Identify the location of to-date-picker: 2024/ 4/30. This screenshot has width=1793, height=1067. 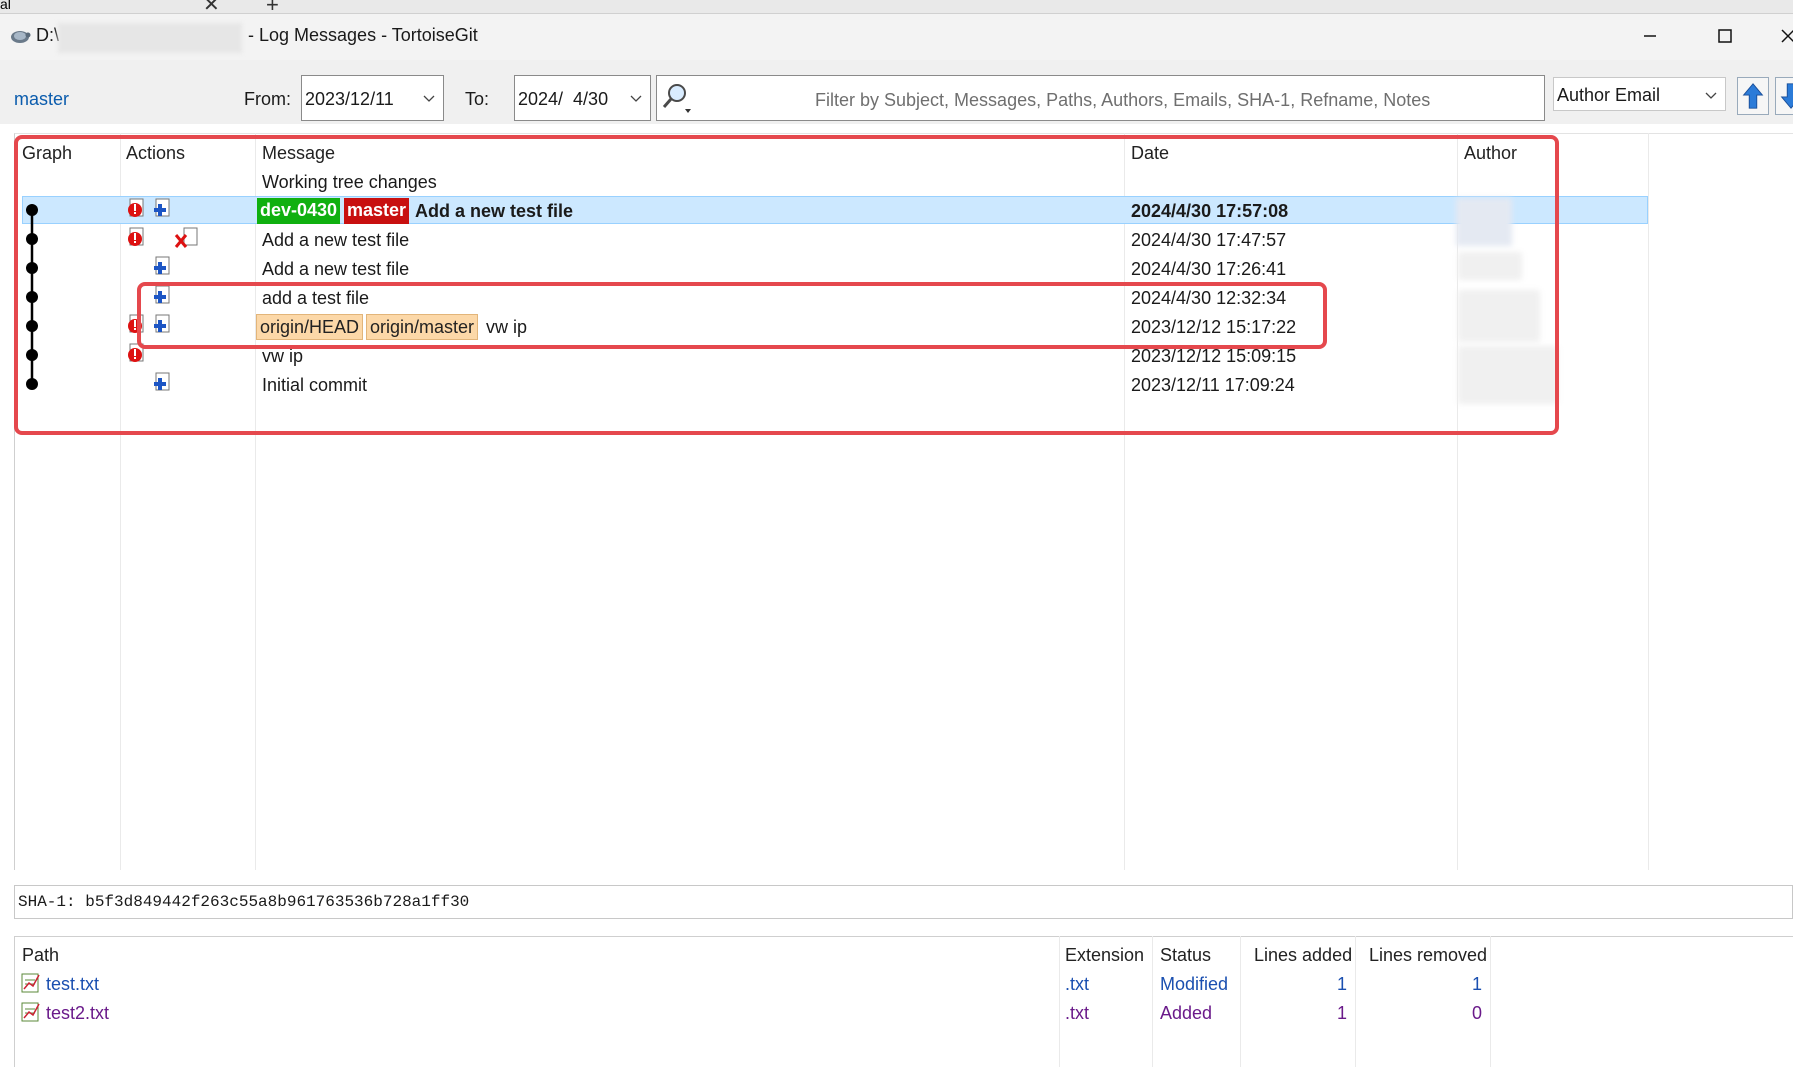
(582, 98).